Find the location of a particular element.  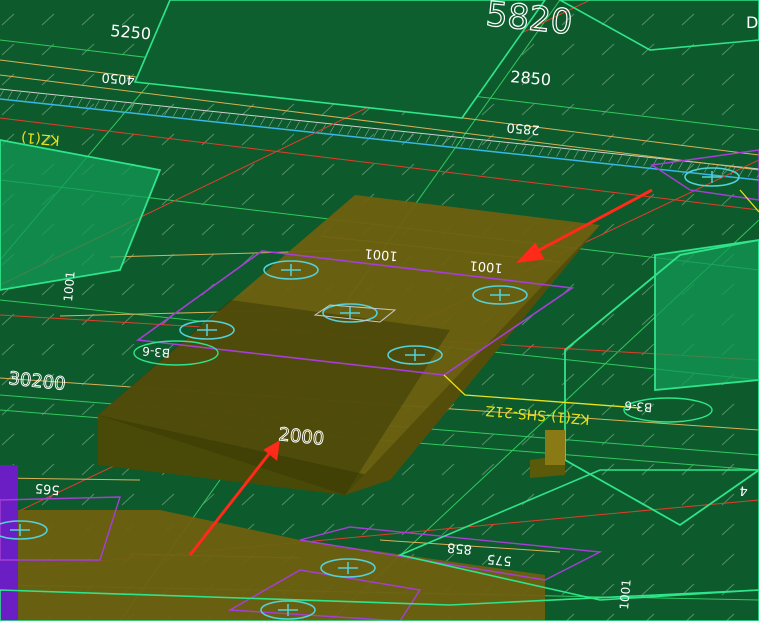

dim-1001-c: 1001 is located at coordinates (69, 287).